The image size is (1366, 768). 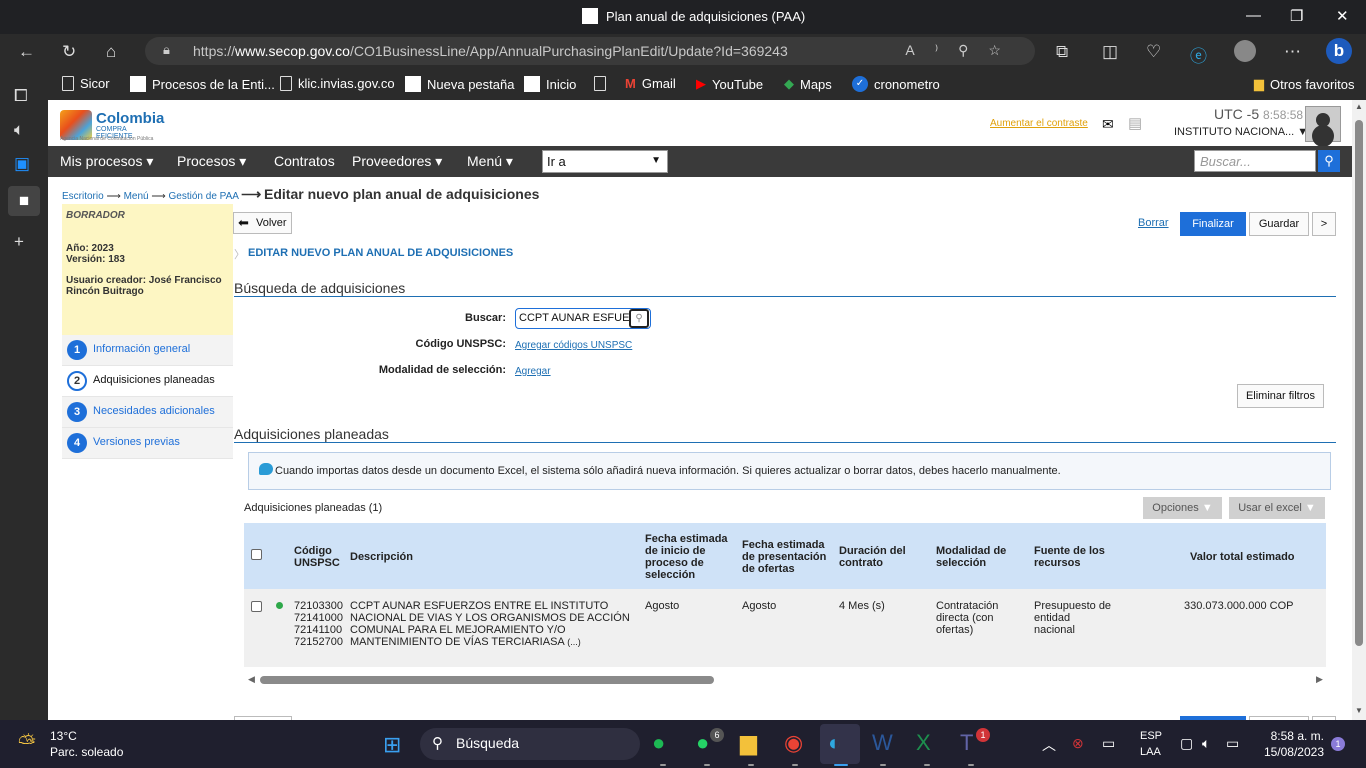 What do you see at coordinates (337, 83) in the screenshot?
I see `fav-klic: klic.invias.gov.co` at bounding box center [337, 83].